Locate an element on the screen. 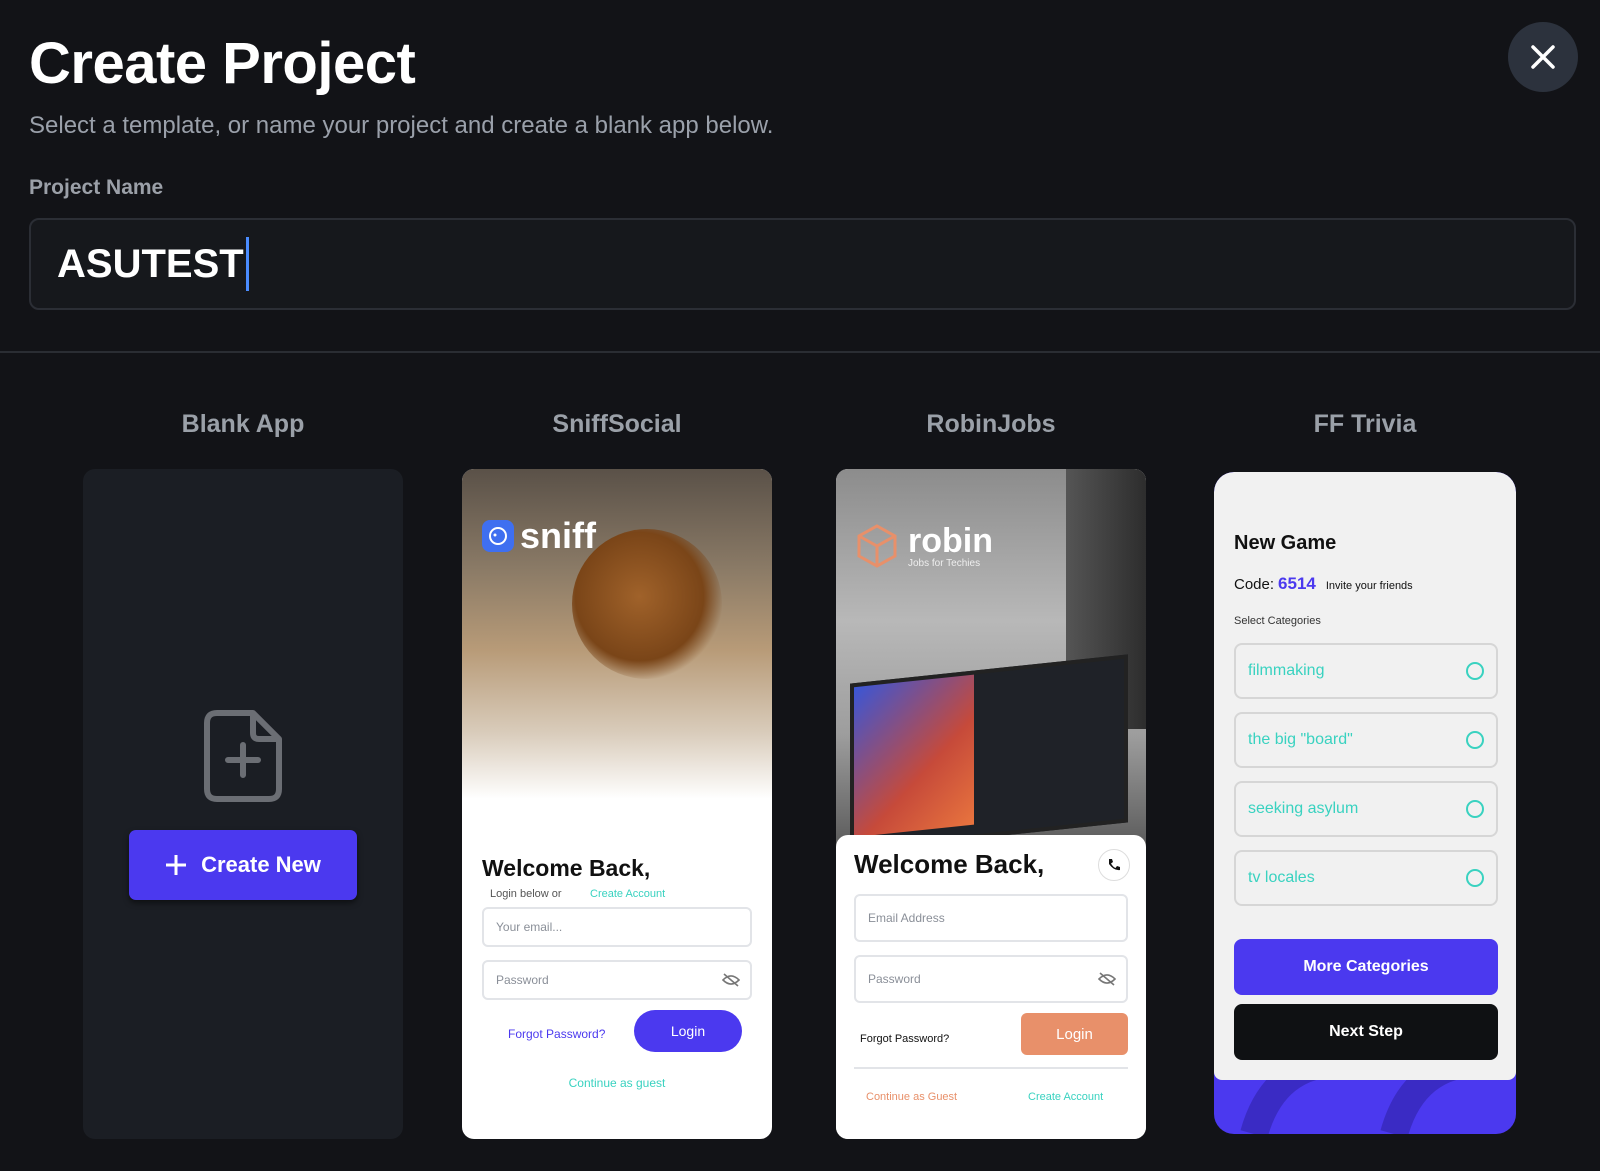 This screenshot has height=1171, width=1600. robin-login-button: Login is located at coordinates (1074, 1034).